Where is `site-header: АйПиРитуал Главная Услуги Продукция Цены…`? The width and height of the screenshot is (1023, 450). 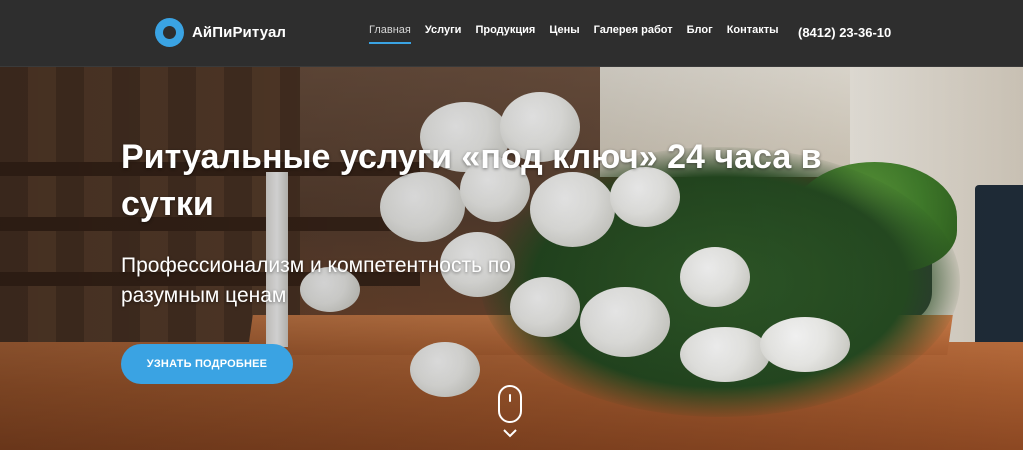 site-header: АйПиРитуал Главная Услуги Продукция Цены… is located at coordinates (511, 33).